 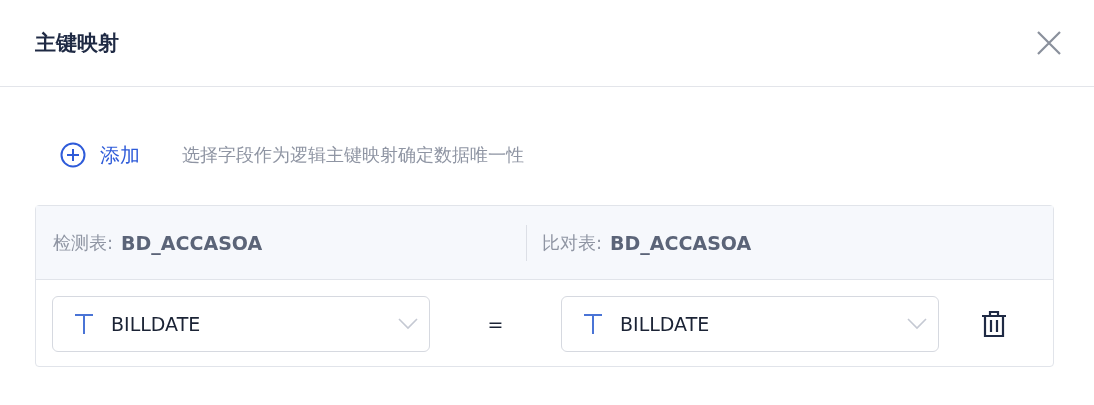 I want to click on plus-circle-icon, so click(x=73, y=155).